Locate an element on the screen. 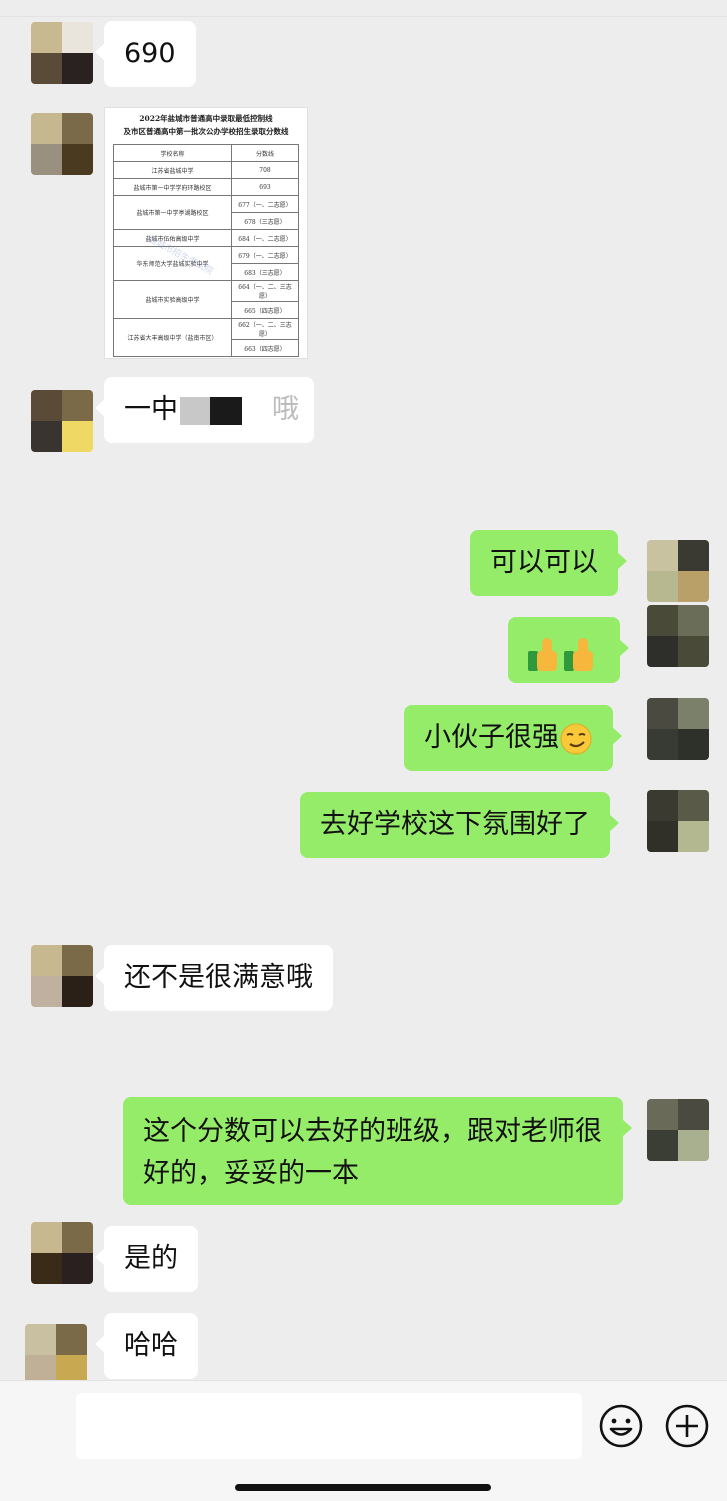 This screenshot has height=1501, width=727. table-cell-score: 664（一、二、三志愿） is located at coordinates (265, 291).